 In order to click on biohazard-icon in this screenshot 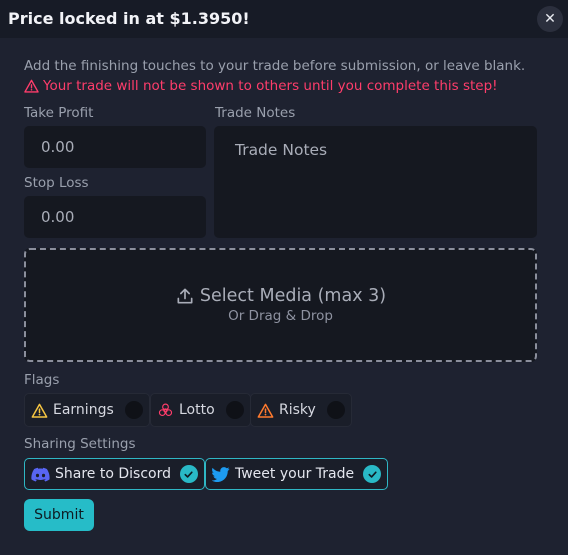, I will do `click(165, 409)`.